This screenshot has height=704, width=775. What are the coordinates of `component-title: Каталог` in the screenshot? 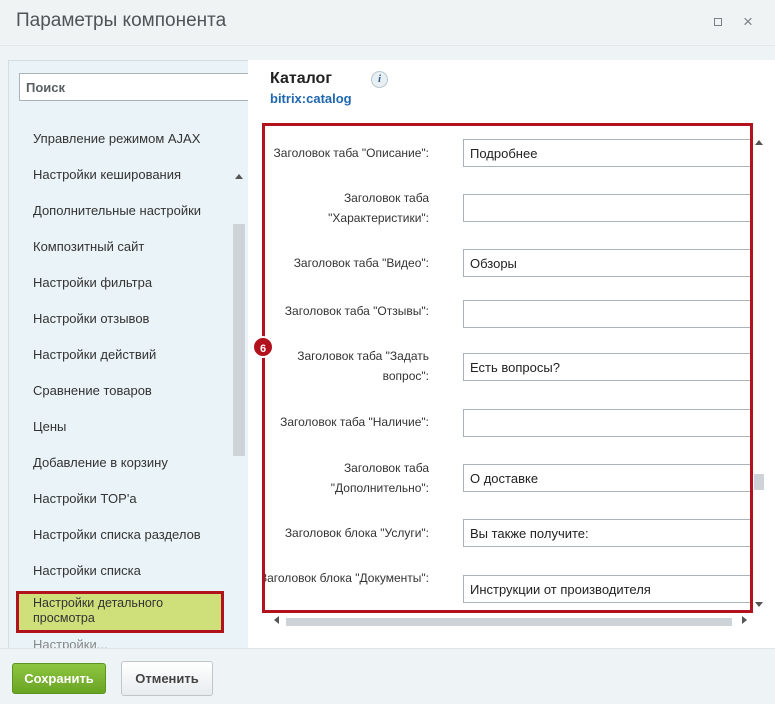 It's located at (301, 78).